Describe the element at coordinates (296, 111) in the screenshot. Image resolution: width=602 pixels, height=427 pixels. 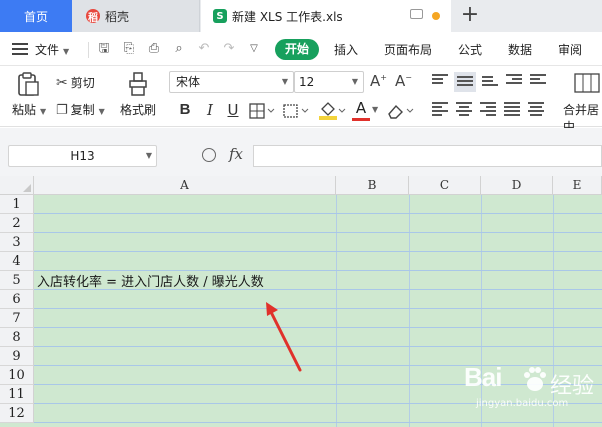
I see `cell-style-icon` at that location.